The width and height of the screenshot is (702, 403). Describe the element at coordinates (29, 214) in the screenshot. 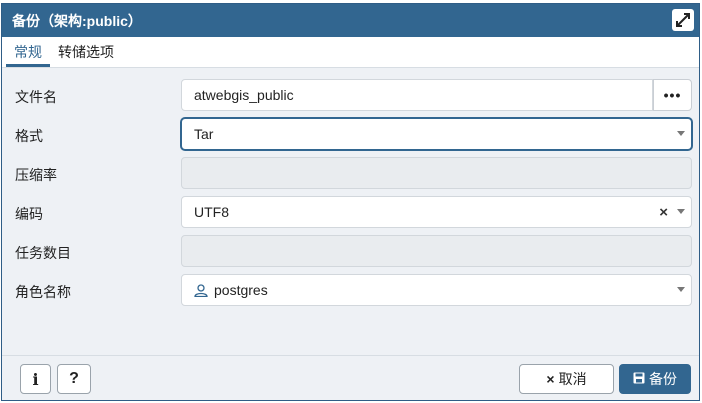

I see `encoding-label: 编码` at that location.